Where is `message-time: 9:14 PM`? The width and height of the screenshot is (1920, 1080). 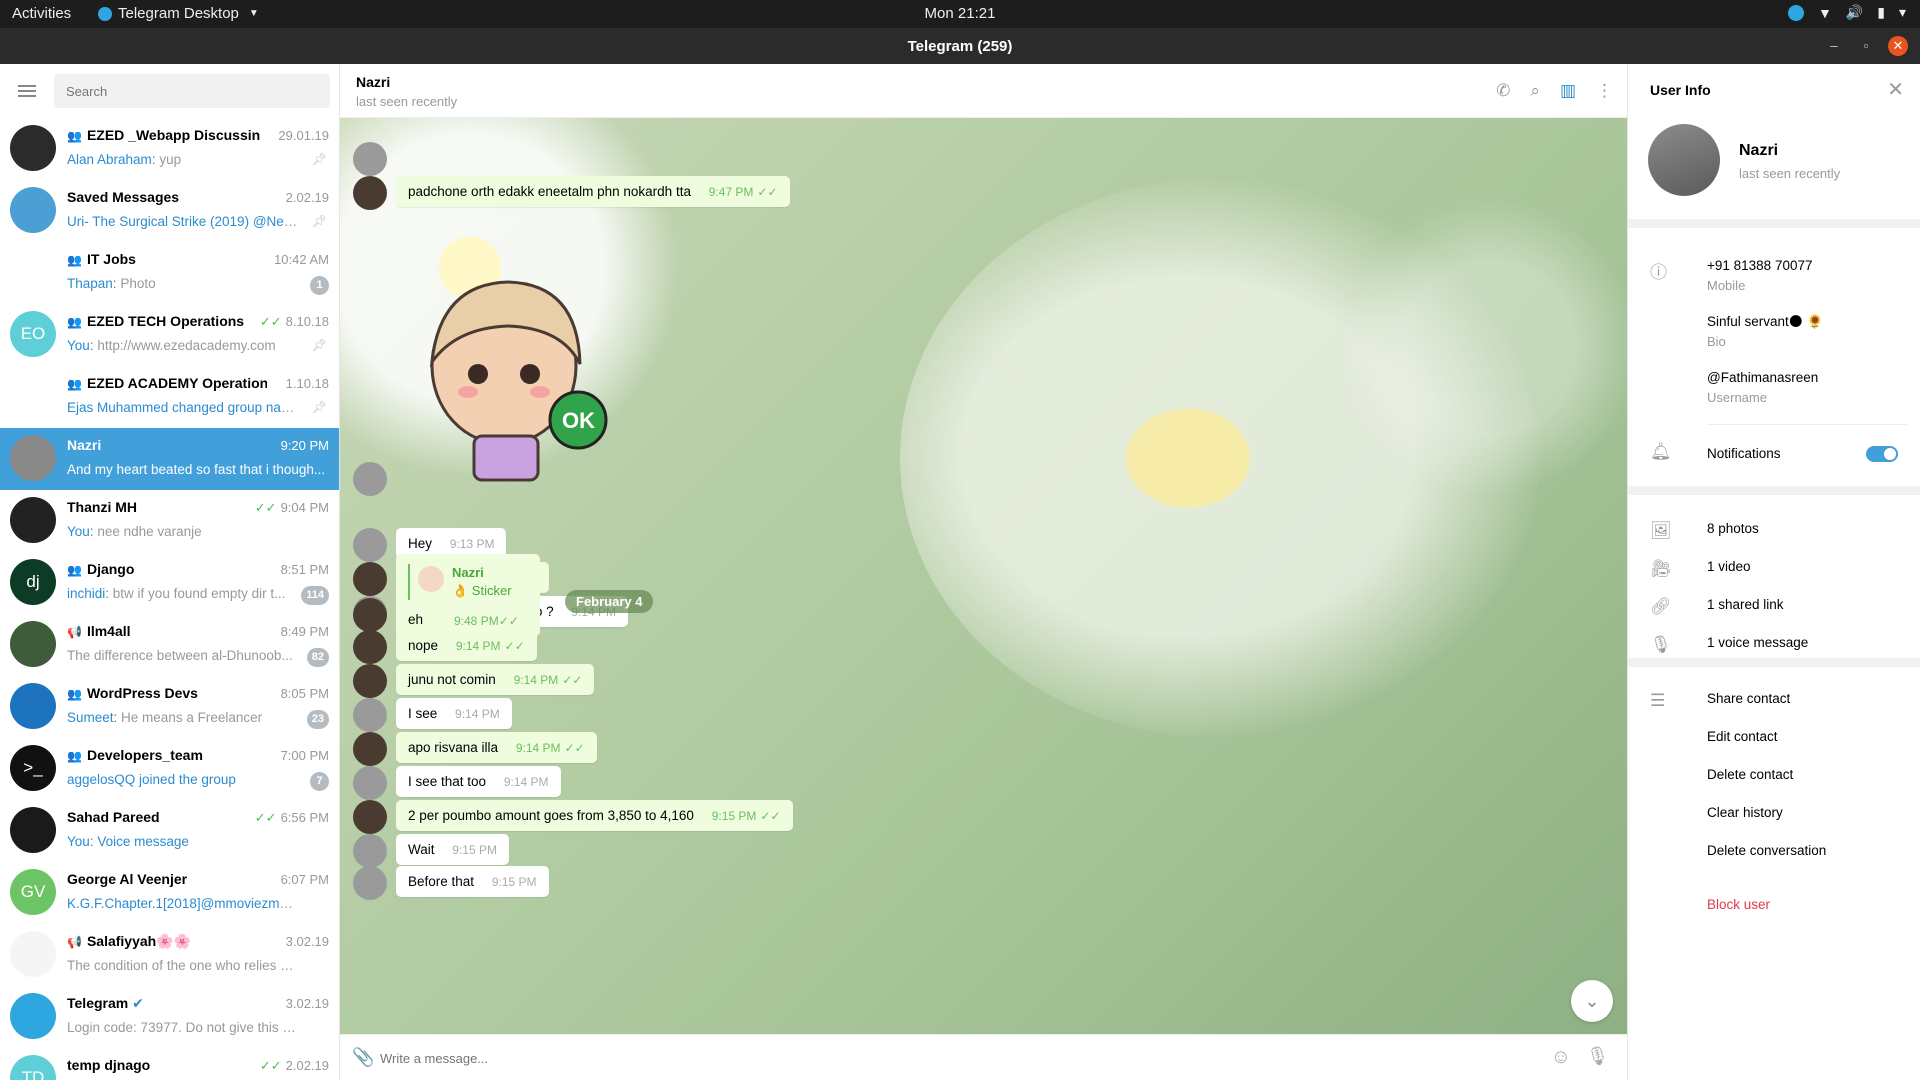 message-time: 9:14 PM is located at coordinates (536, 680).